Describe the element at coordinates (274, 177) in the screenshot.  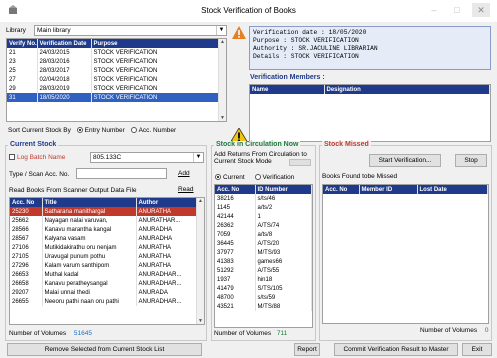
I see `mode-verification-radio: Verification` at that location.